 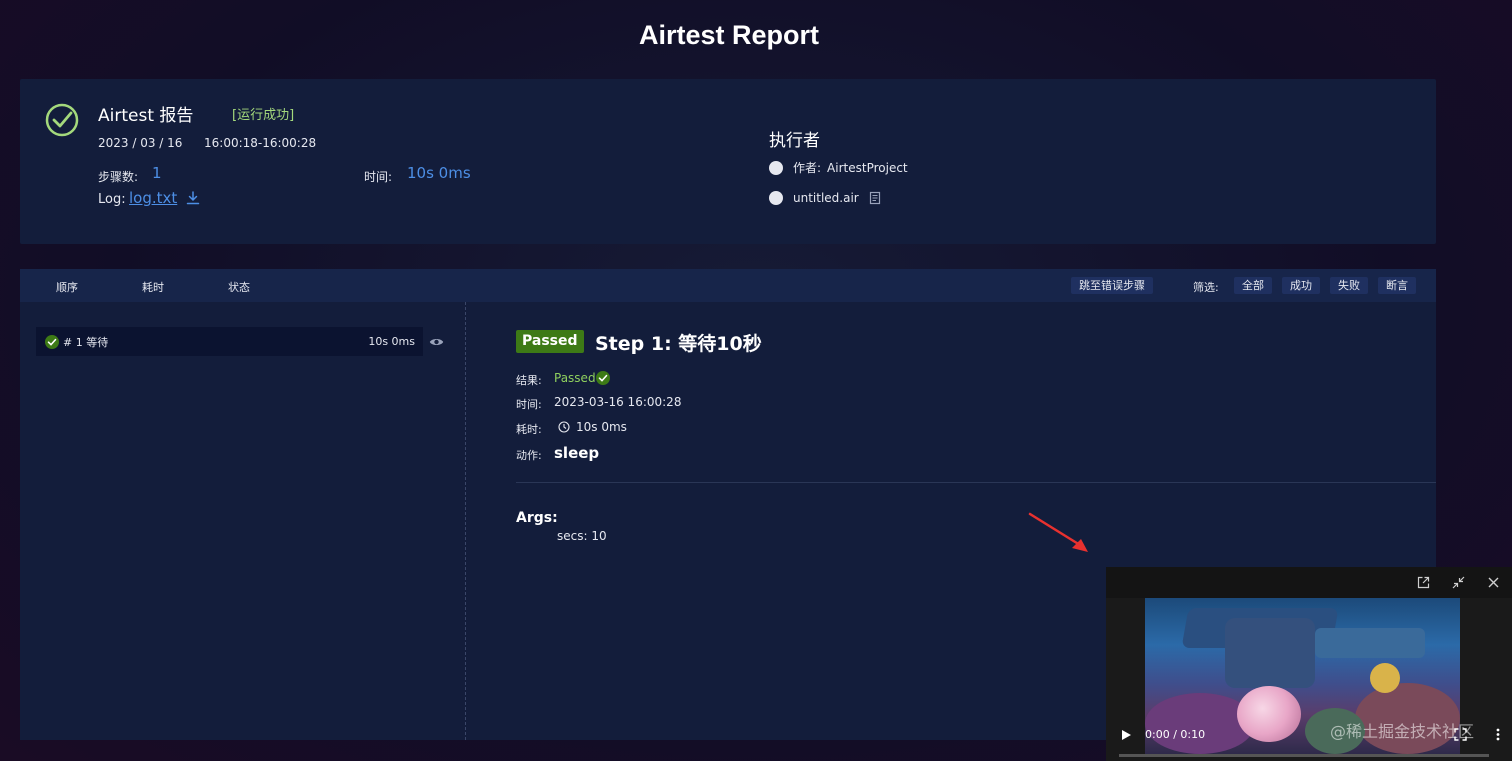 What do you see at coordinates (62, 120) in the screenshot?
I see `success-check-icon` at bounding box center [62, 120].